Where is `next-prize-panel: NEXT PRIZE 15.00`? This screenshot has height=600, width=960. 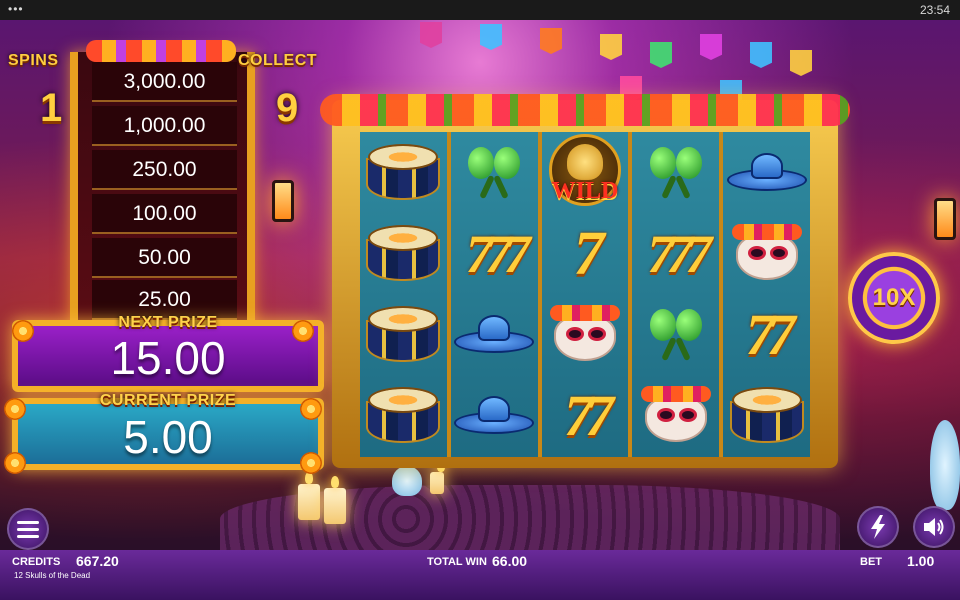 next-prize-panel: NEXT PRIZE 15.00 is located at coordinates (168, 353).